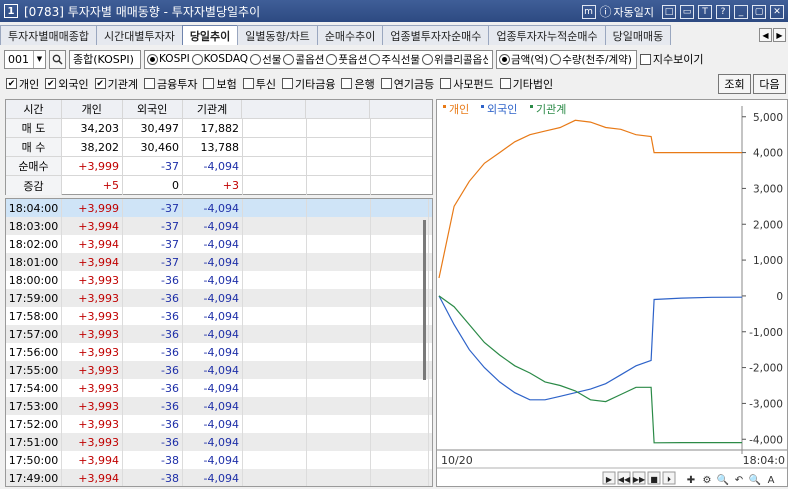  Describe the element at coordinates (424, 300) in the screenshot. I see `scrollbar-thumb` at that location.